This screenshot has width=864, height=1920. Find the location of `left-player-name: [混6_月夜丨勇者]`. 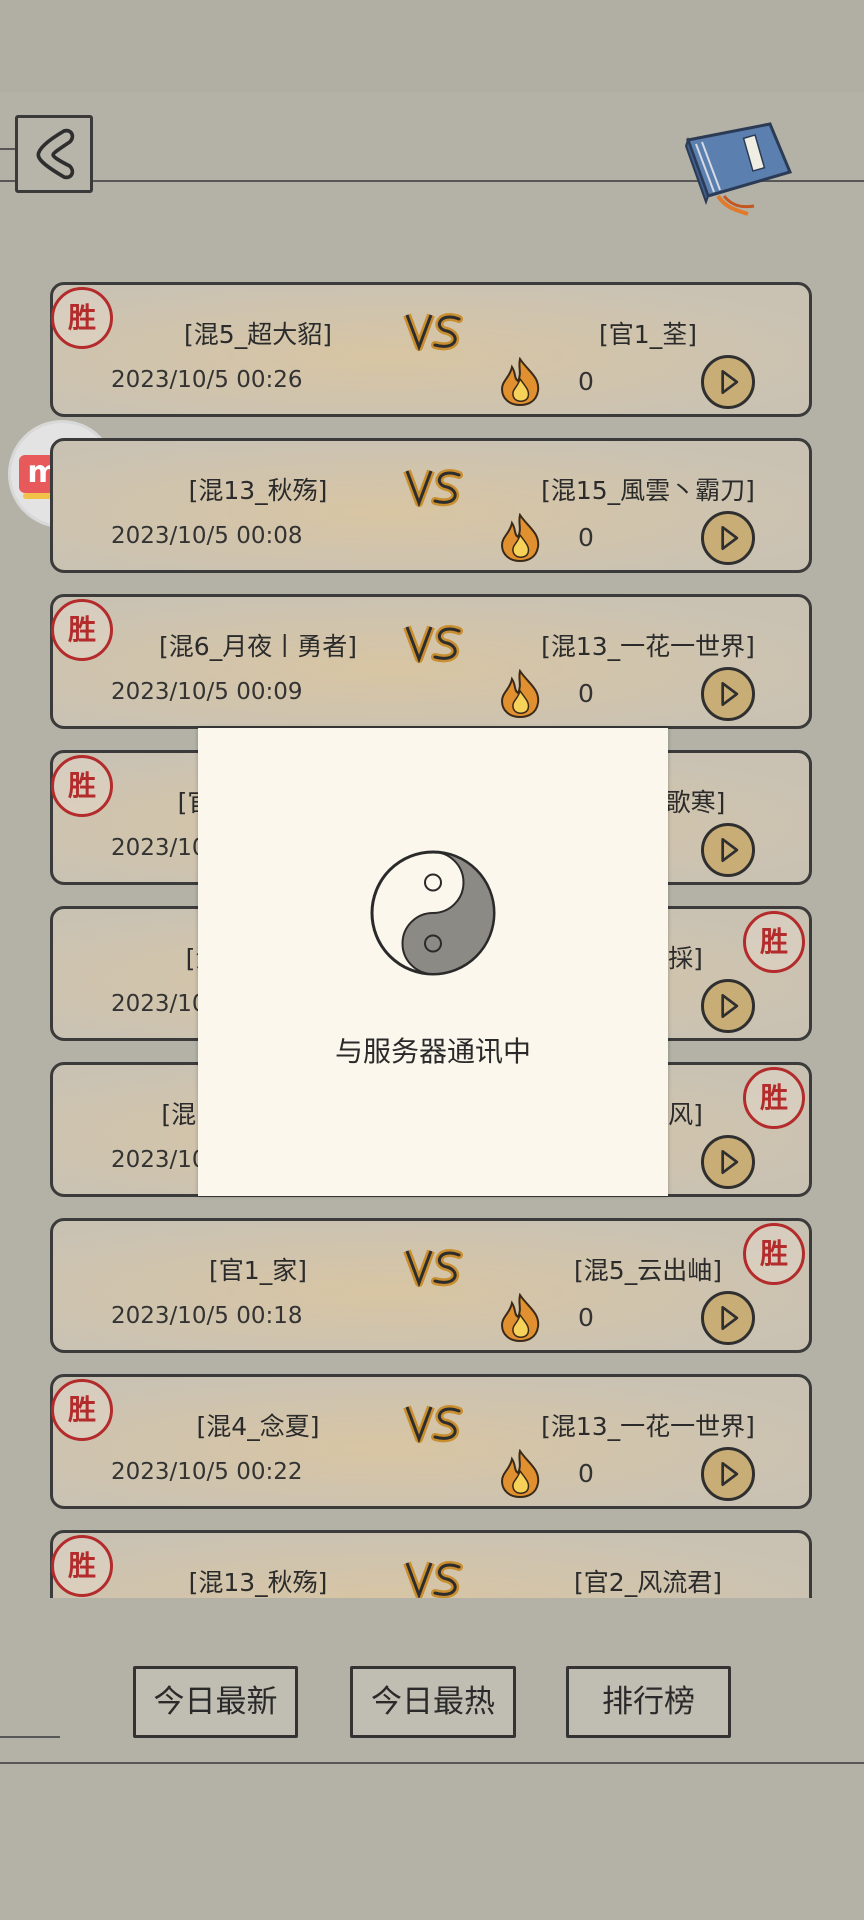

left-player-name: [混6_月夜丨勇者] is located at coordinates (258, 646).